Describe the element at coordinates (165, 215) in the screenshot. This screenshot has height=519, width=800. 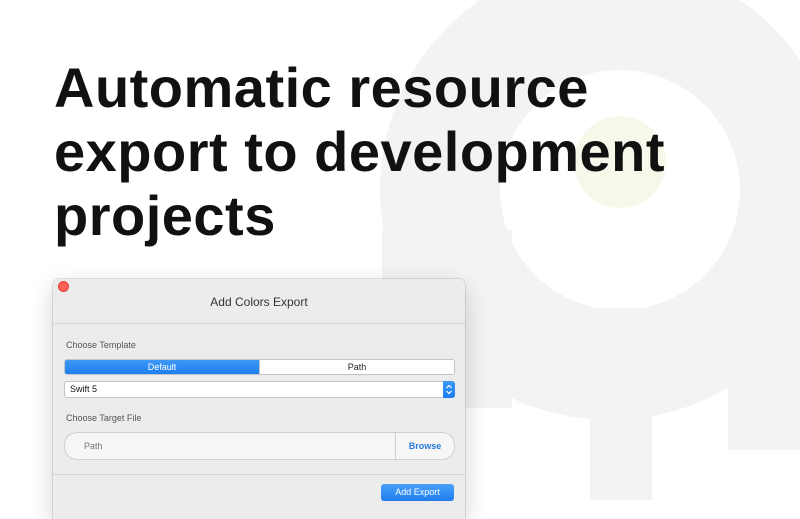
I see `headline-line-3: projects` at that location.